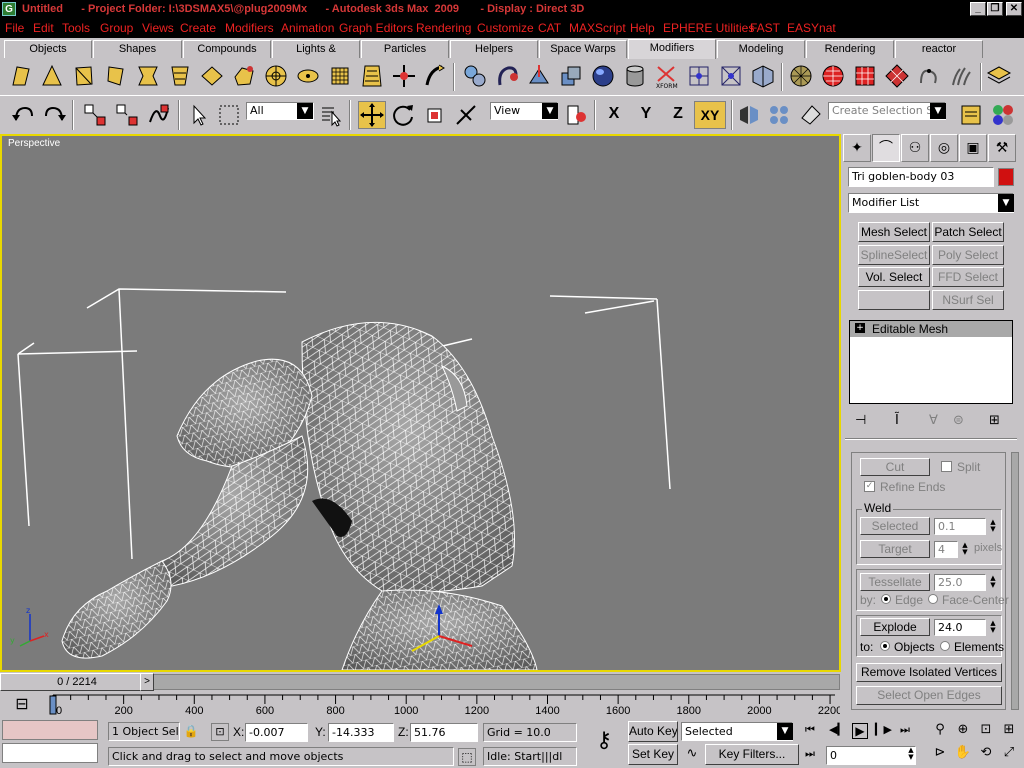 This screenshot has width=1024, height=768. What do you see at coordinates (505, 28) in the screenshot?
I see `menu-customize: Customize` at bounding box center [505, 28].